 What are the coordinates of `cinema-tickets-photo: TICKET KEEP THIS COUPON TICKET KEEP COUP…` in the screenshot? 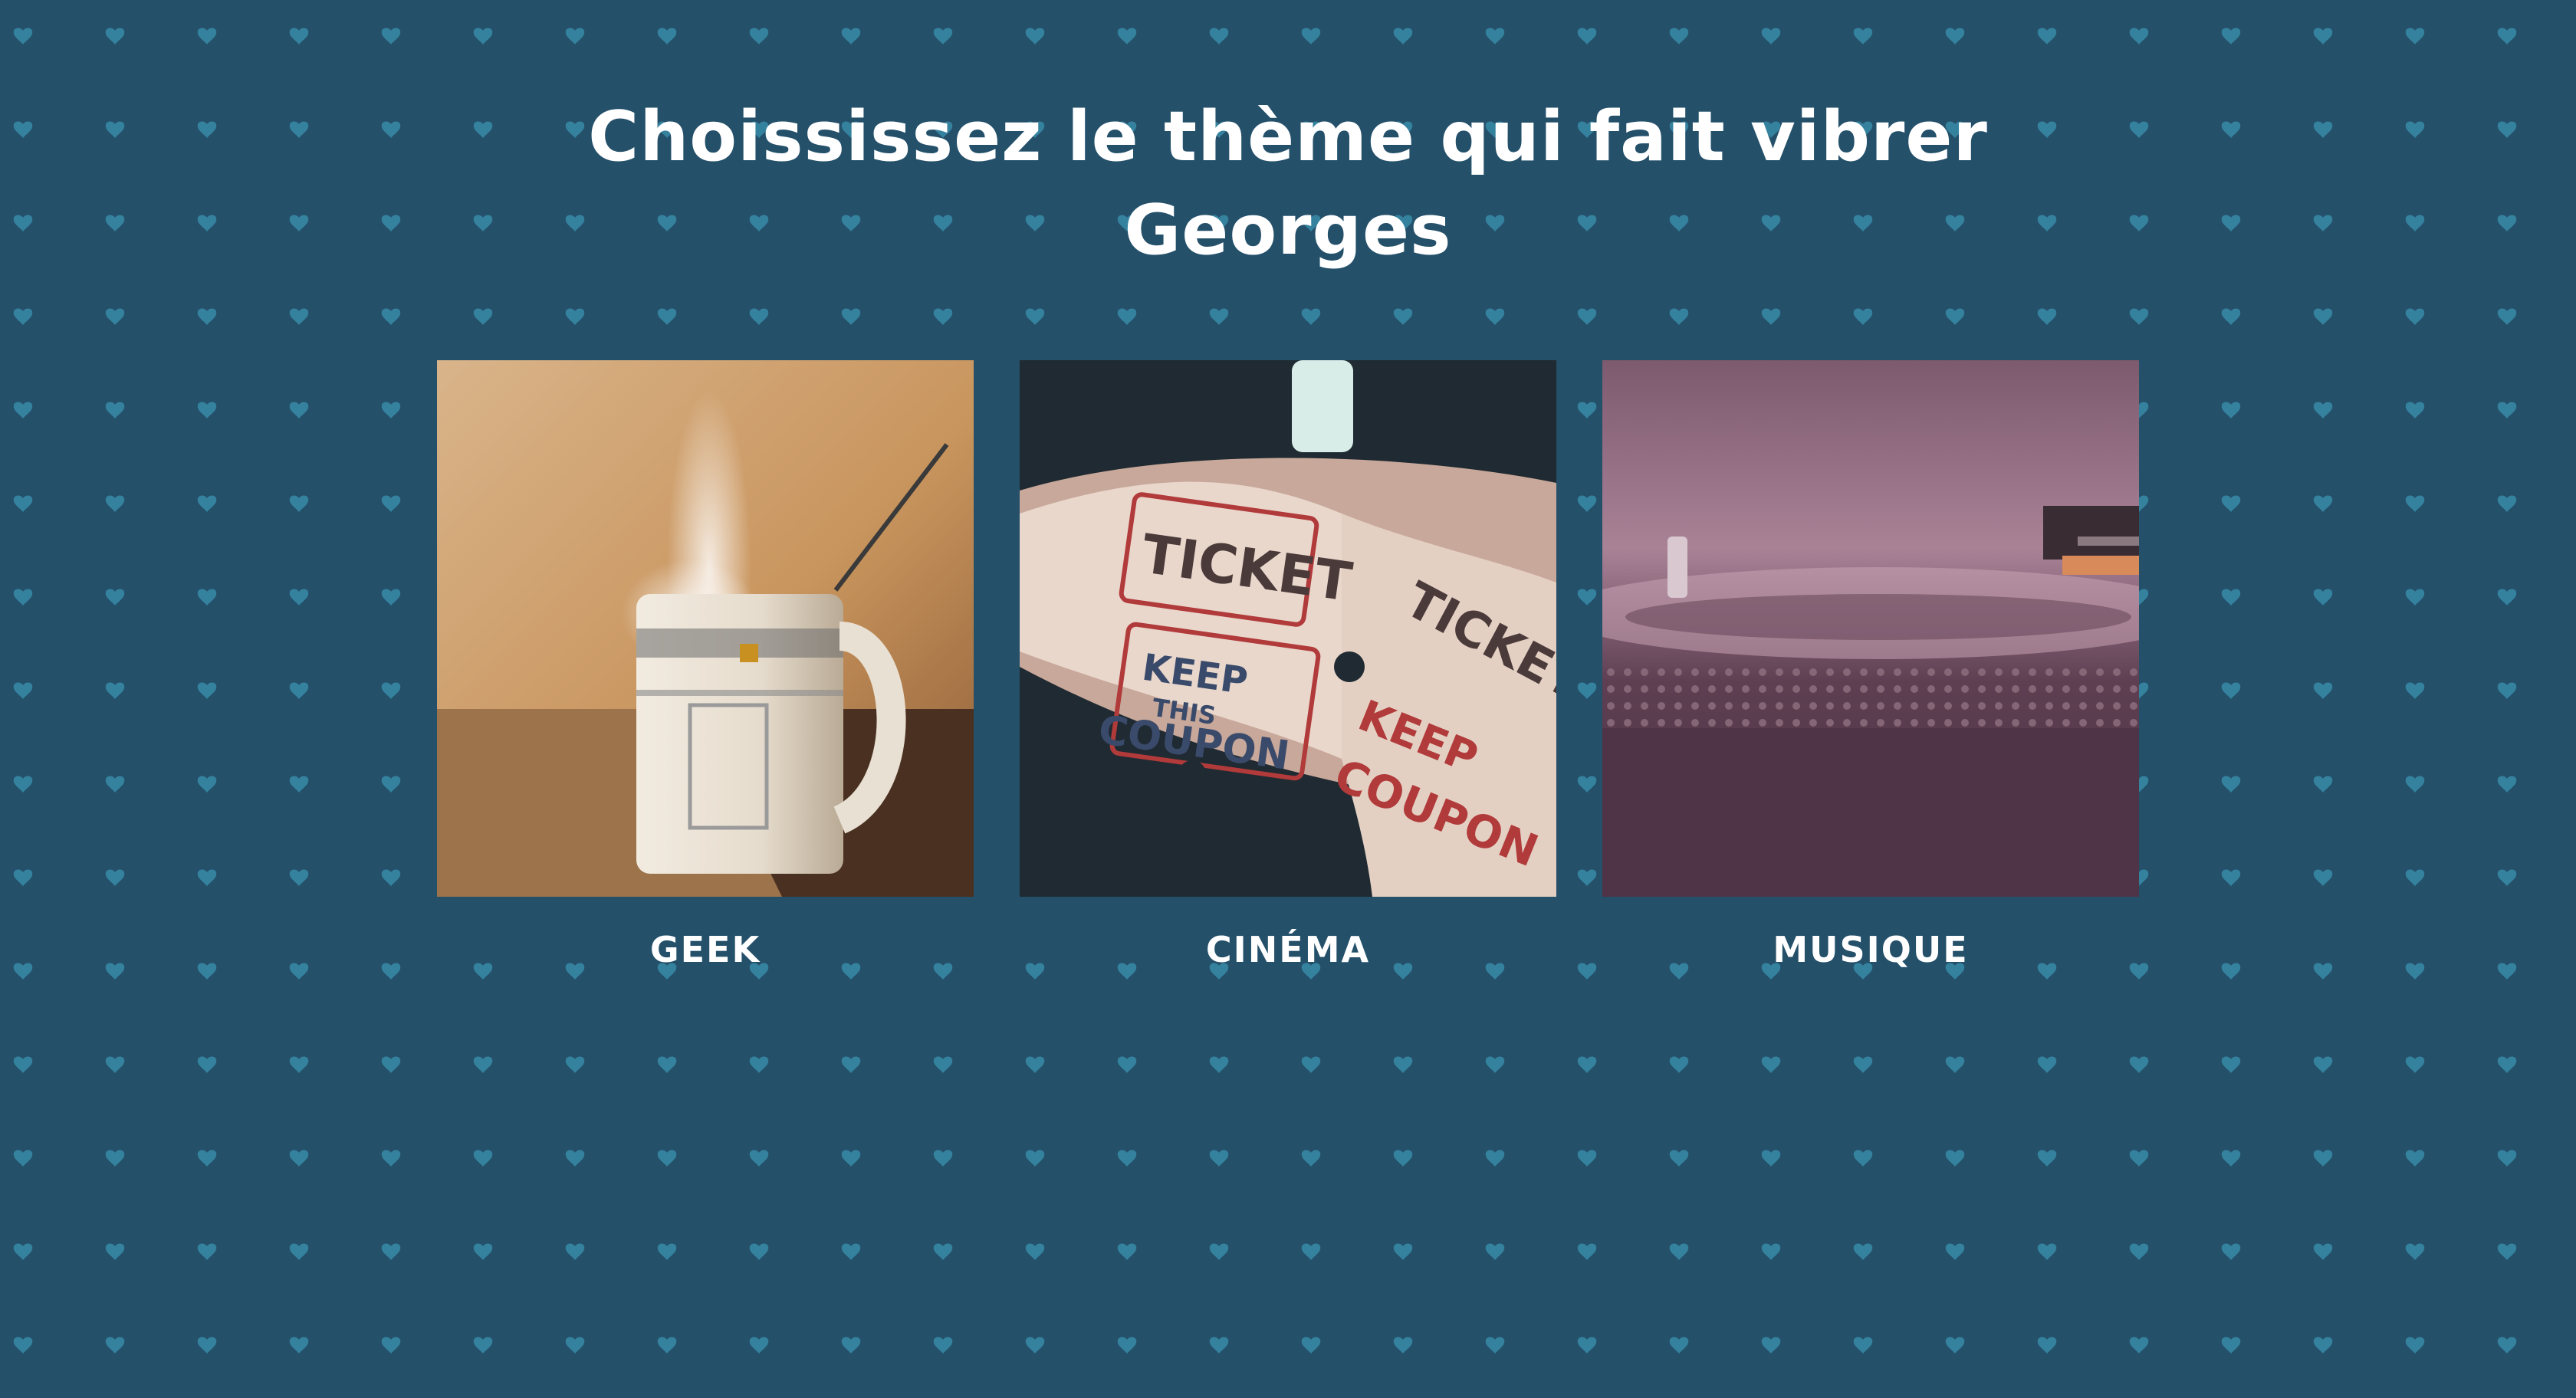 It's located at (1288, 628).